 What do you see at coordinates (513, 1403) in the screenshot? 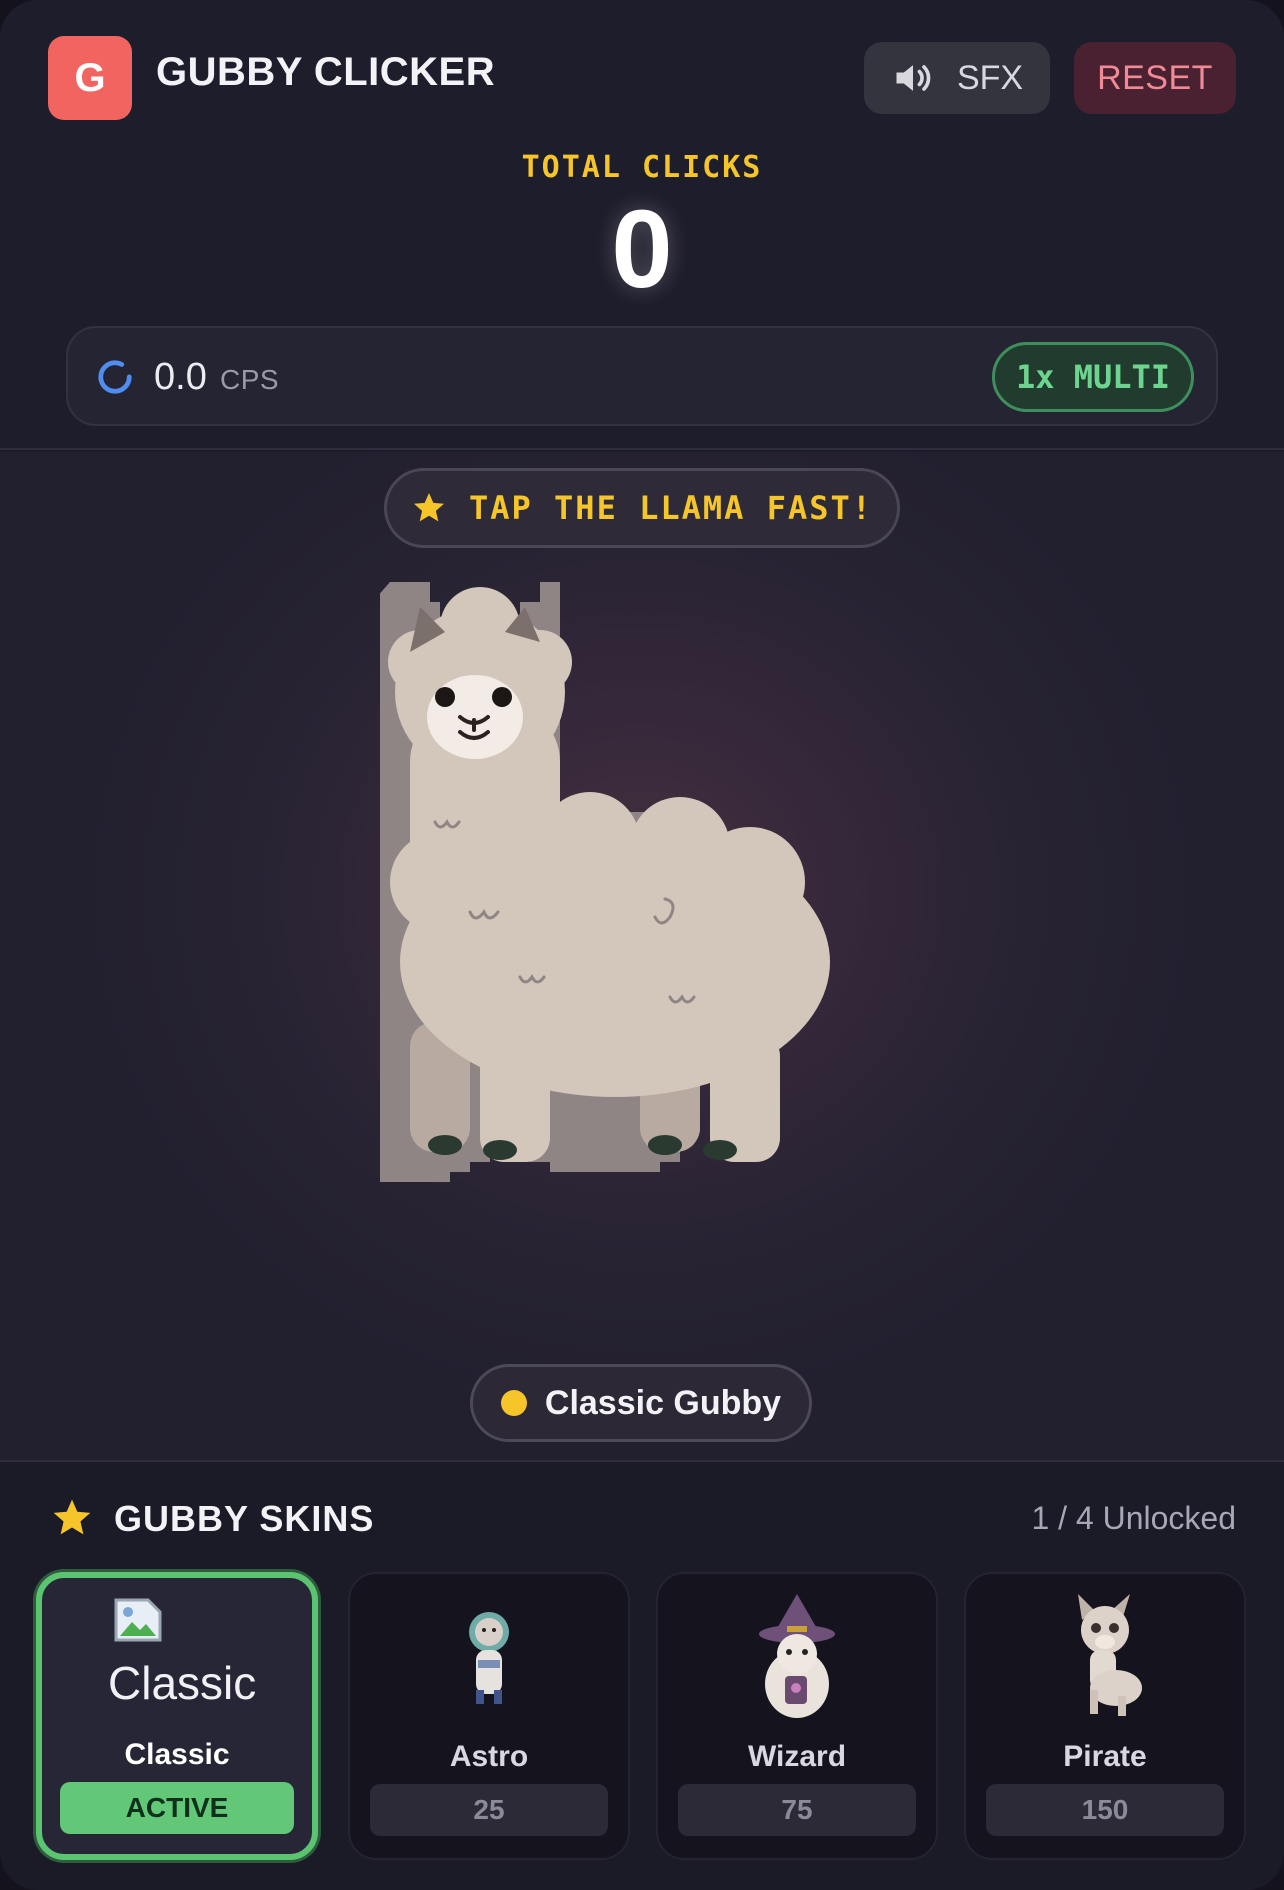
I see `current-skin-dot` at bounding box center [513, 1403].